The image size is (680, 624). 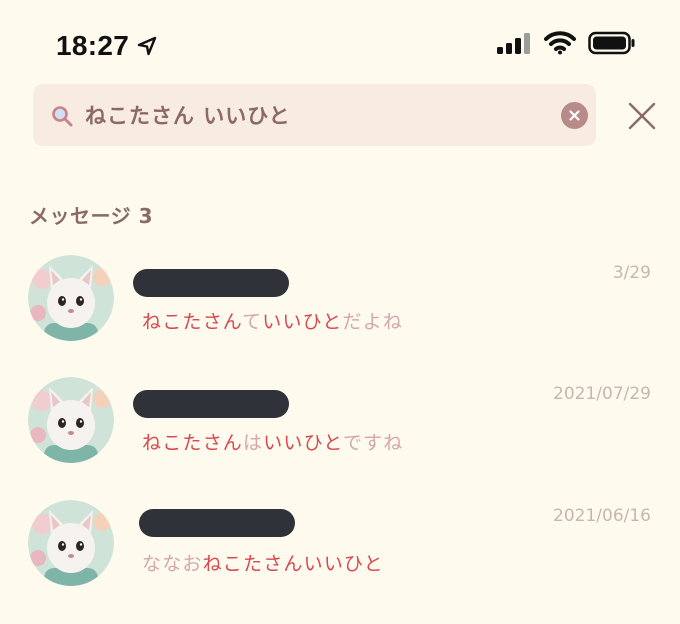 What do you see at coordinates (602, 516) in the screenshot?
I see `message-date: 2021/06/16` at bounding box center [602, 516].